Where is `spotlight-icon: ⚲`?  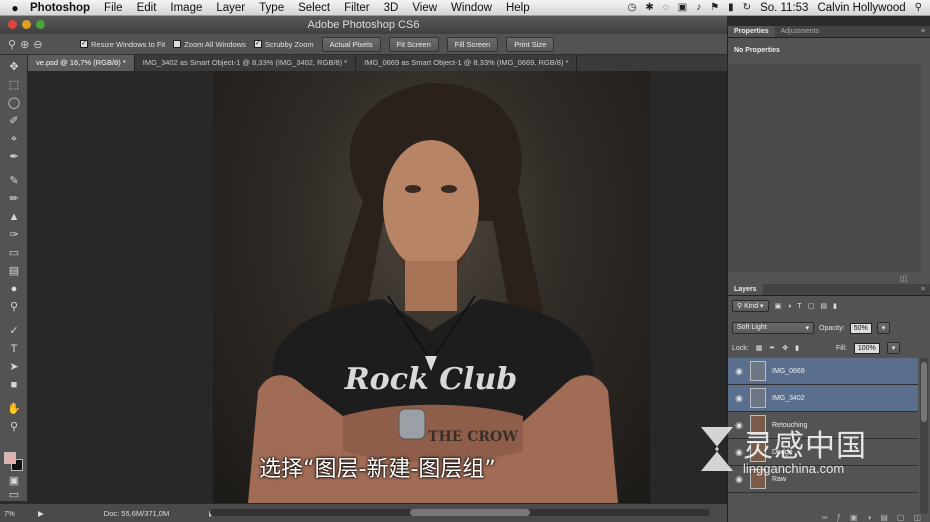
spotlight-icon: ⚲ is located at coordinates (918, 7).